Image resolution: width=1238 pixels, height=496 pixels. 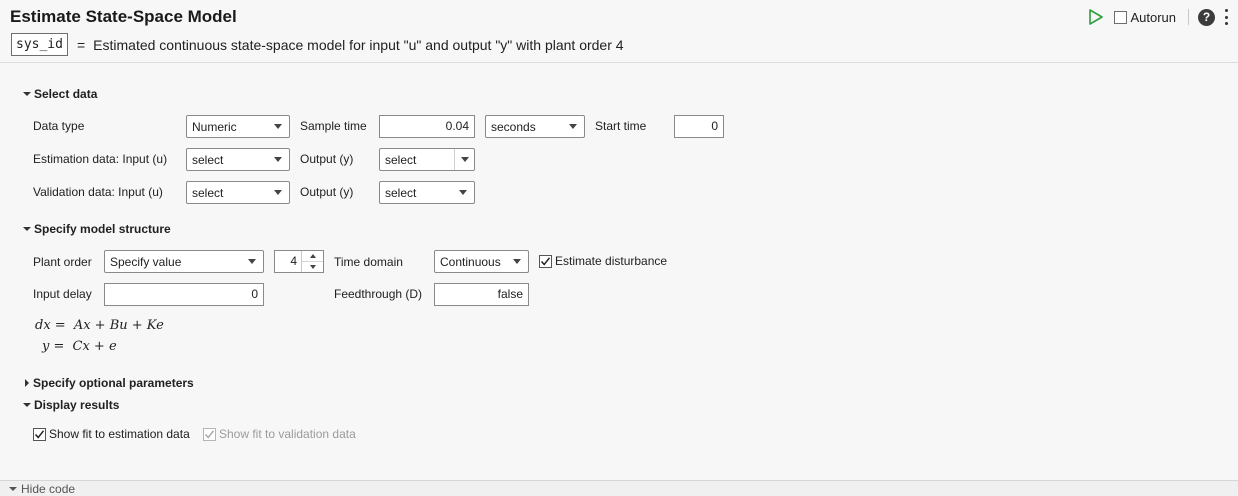 What do you see at coordinates (327, 192) in the screenshot?
I see `validation-output-label: Output (y)` at bounding box center [327, 192].